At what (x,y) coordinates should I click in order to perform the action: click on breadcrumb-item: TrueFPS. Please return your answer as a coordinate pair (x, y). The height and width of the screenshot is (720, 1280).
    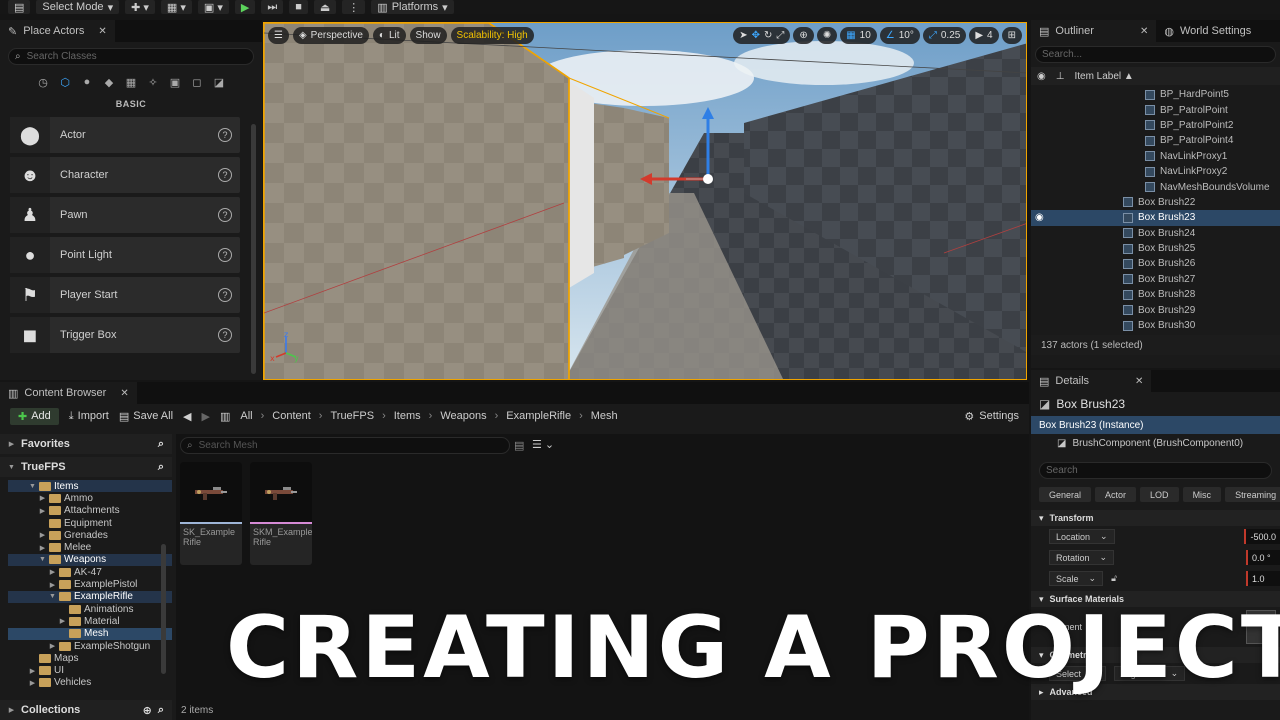
    Looking at the image, I should click on (352, 416).